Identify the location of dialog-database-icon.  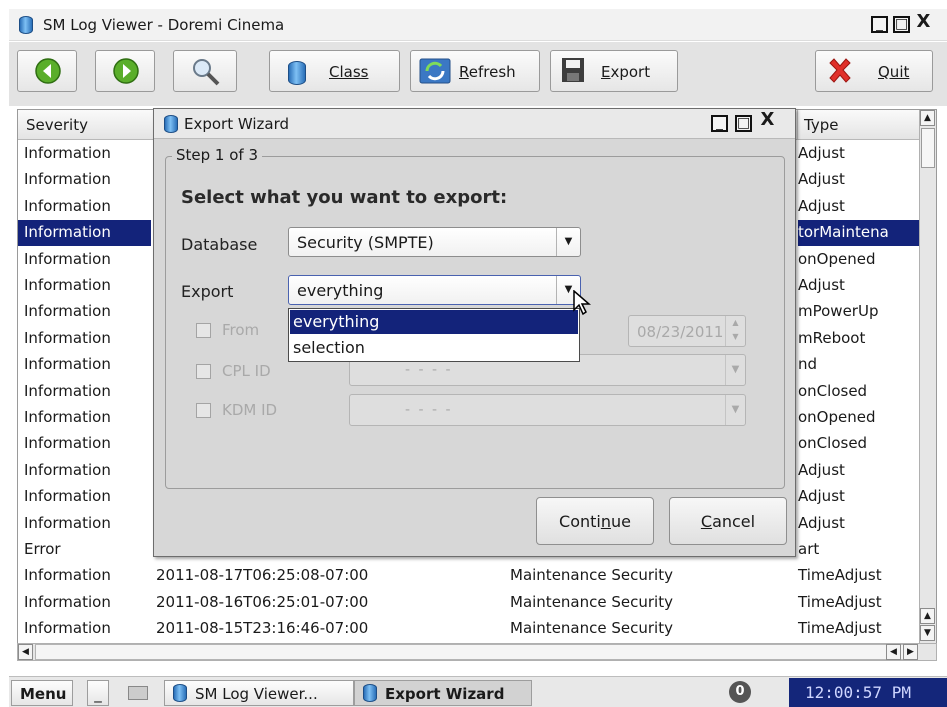
(171, 124).